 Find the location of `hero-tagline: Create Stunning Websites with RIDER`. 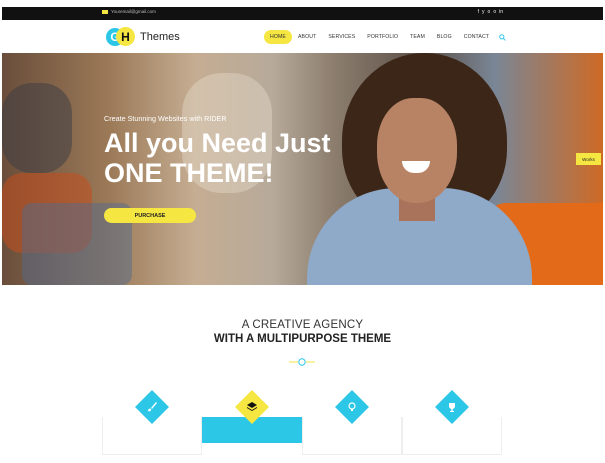

hero-tagline: Create Stunning Websites with RIDER is located at coordinates (165, 118).